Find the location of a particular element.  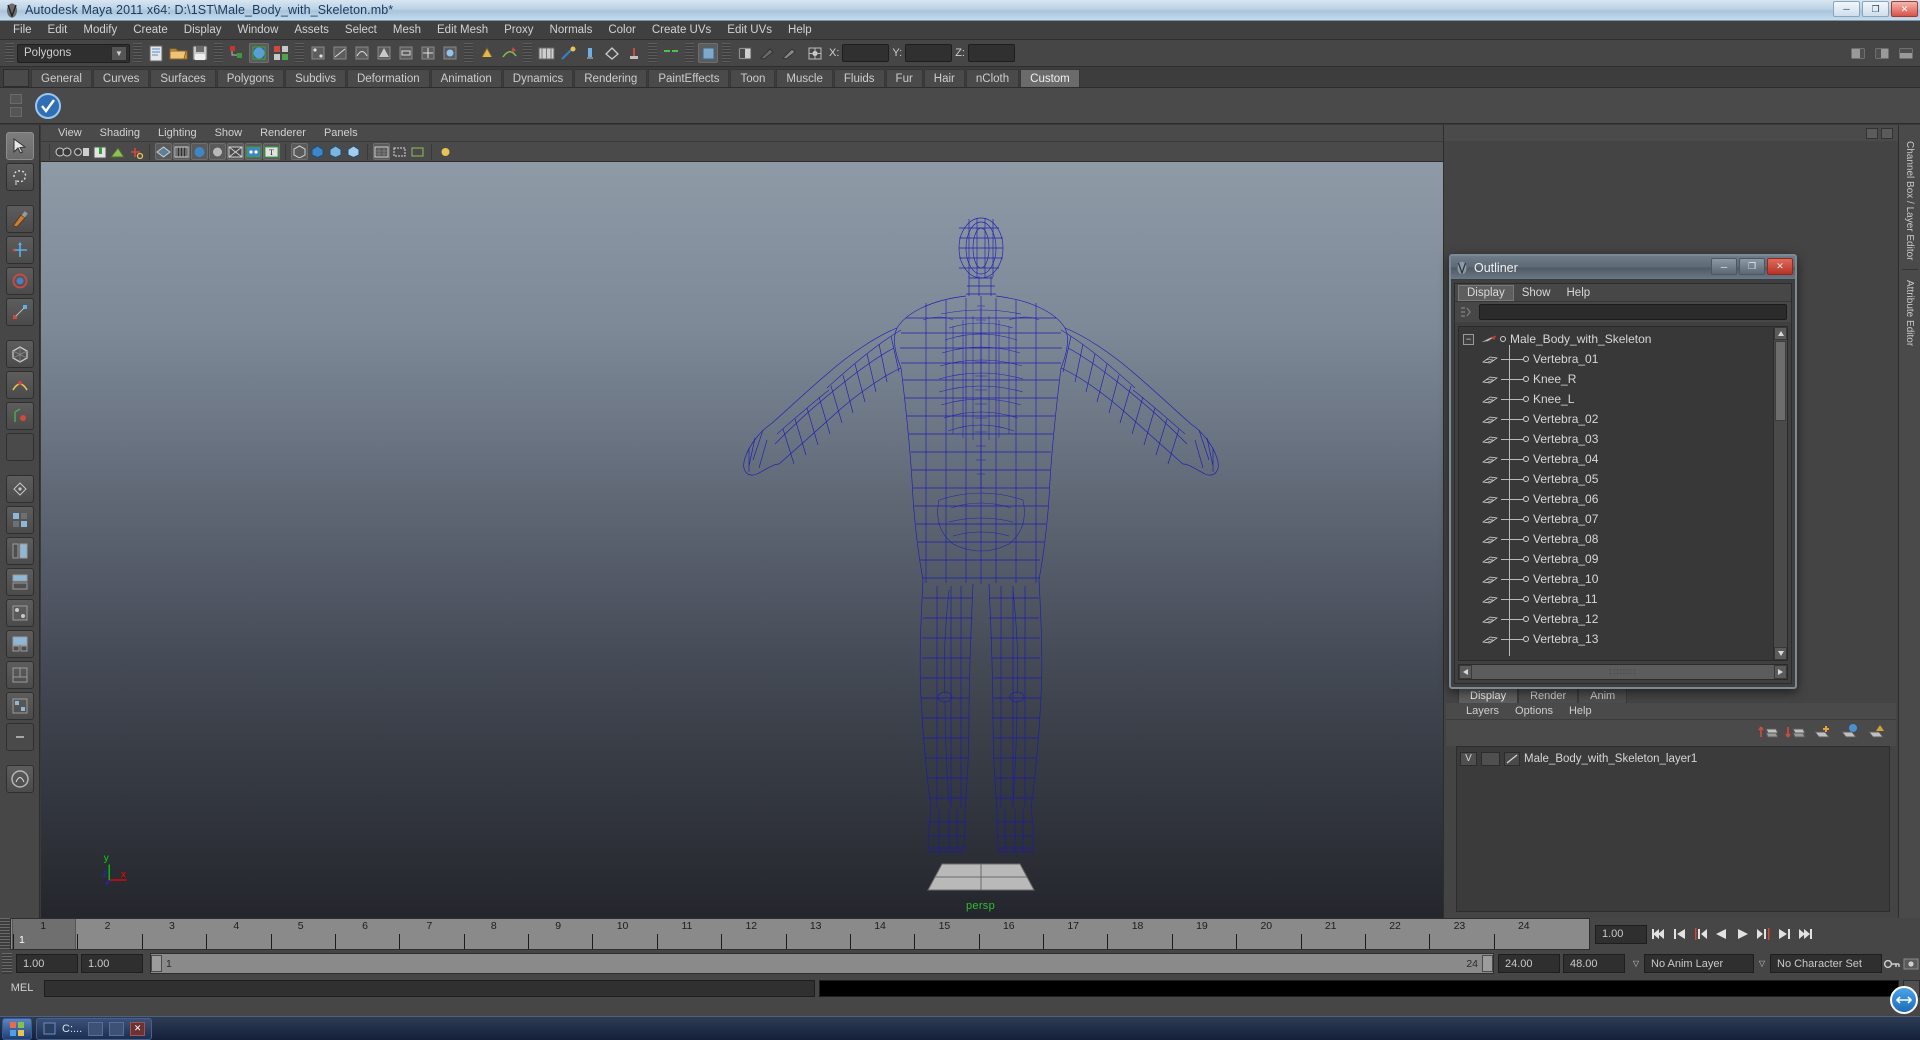

quick-layout-persp-outliner-icon is located at coordinates (19, 644).